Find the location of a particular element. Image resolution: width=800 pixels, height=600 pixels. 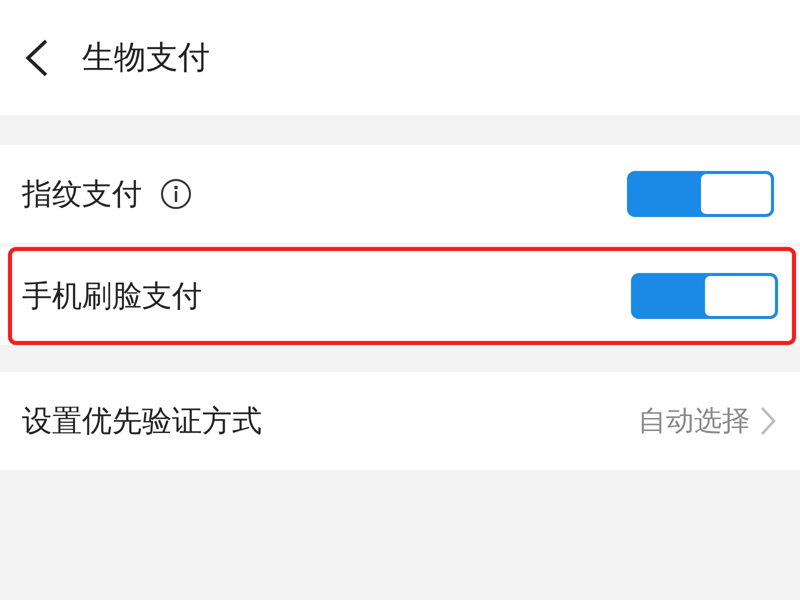

page-title: 生物支付 is located at coordinates (146, 57).